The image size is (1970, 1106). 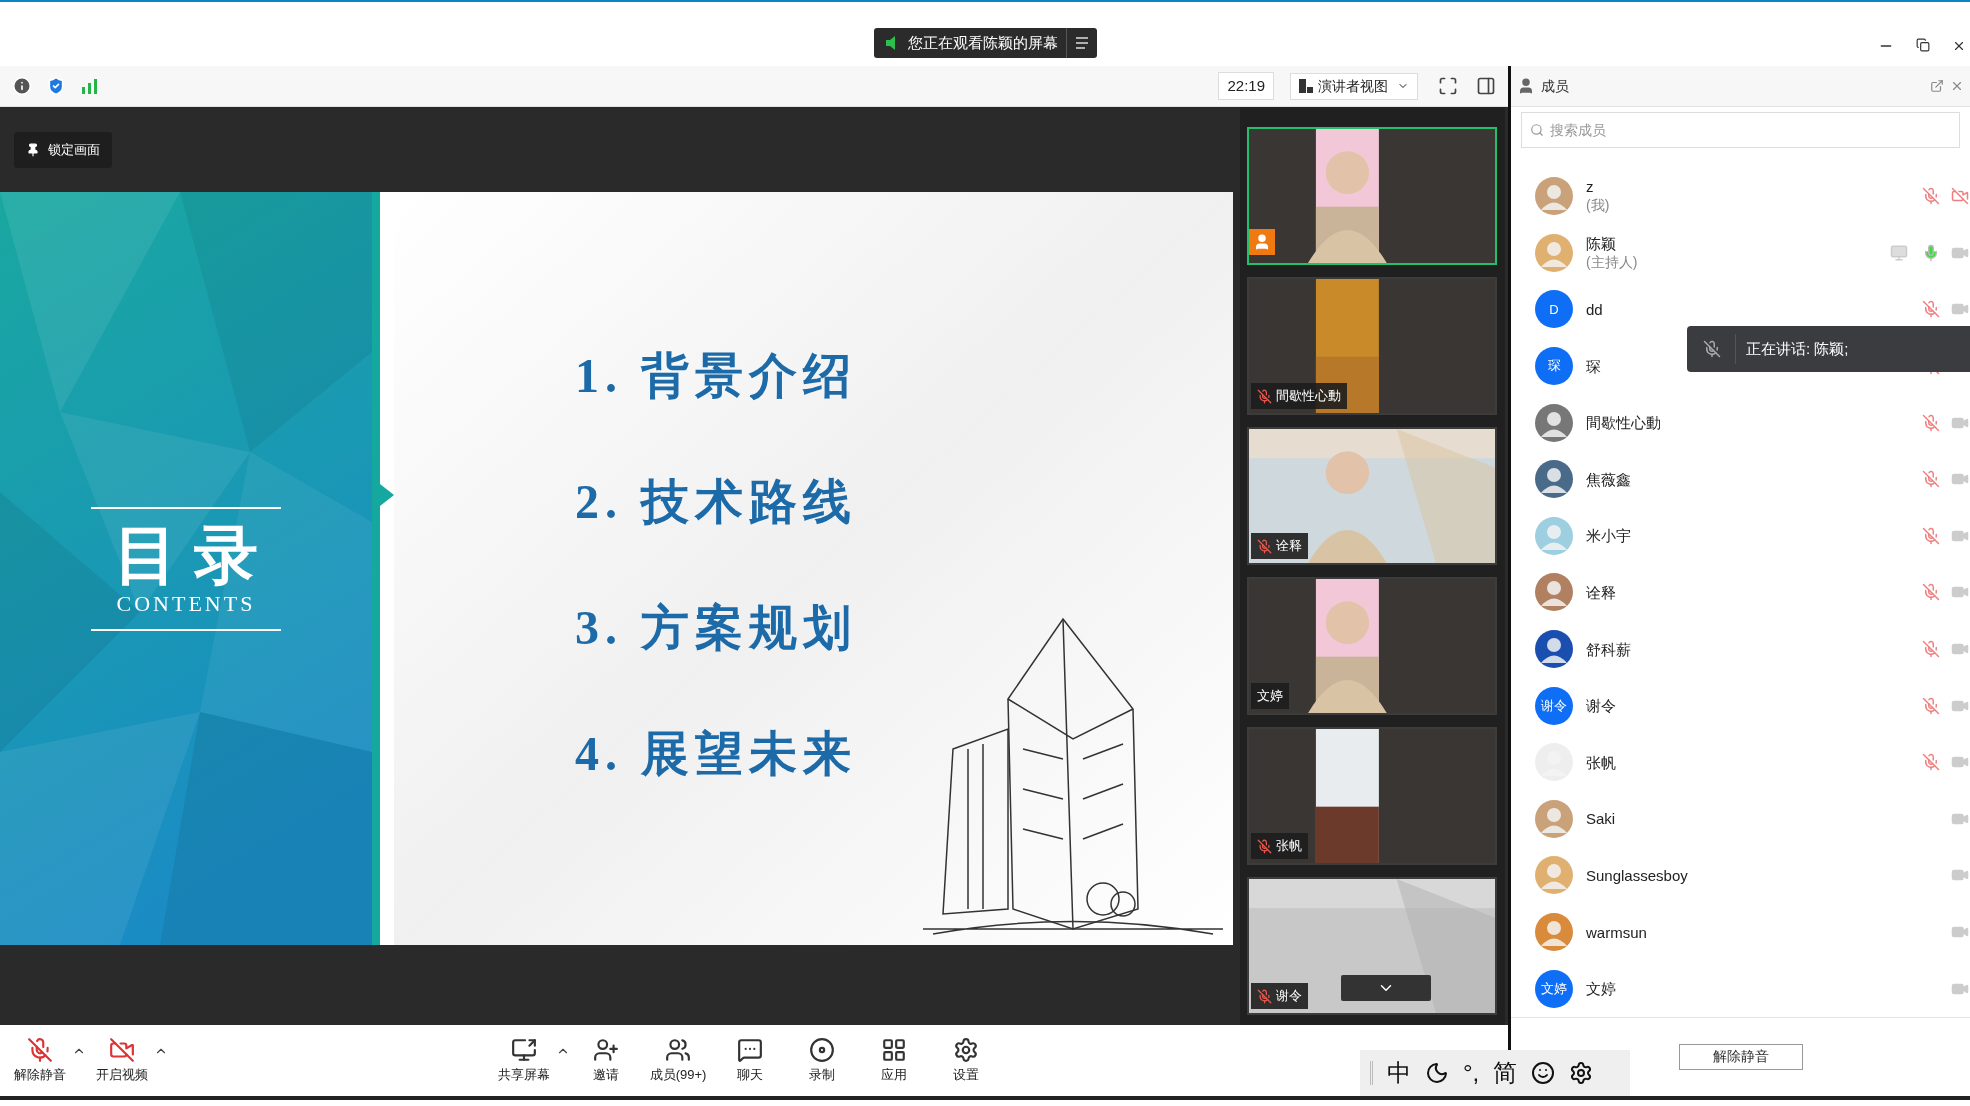 I want to click on agenda-item: 2. 技术路线, so click(x=716, y=502).